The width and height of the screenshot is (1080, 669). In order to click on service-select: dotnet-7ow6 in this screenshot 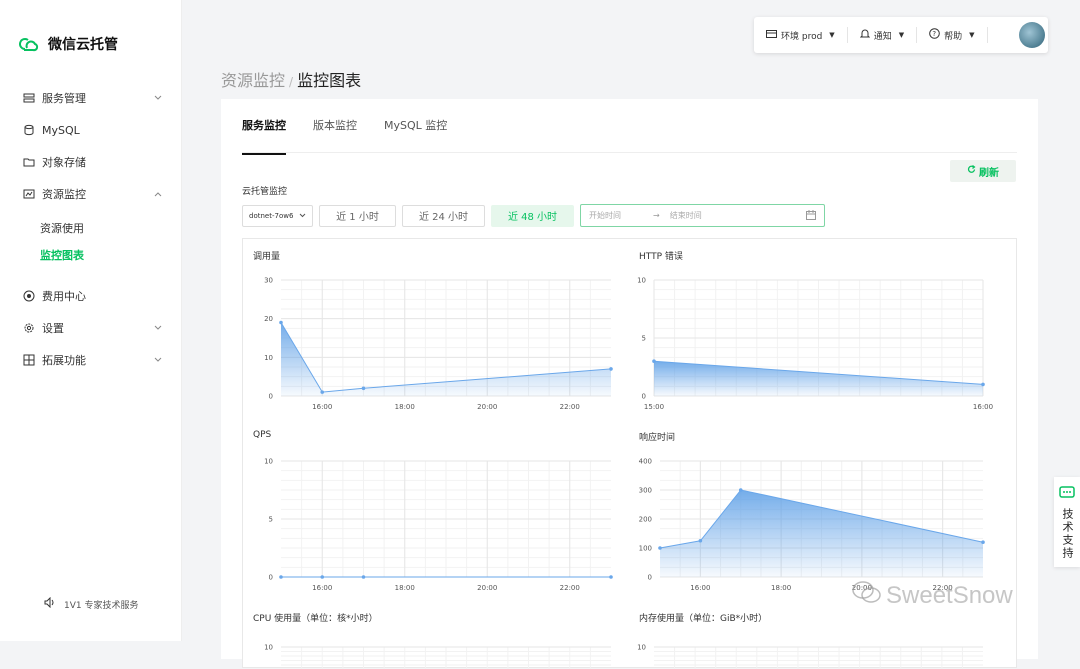, I will do `click(277, 215)`.